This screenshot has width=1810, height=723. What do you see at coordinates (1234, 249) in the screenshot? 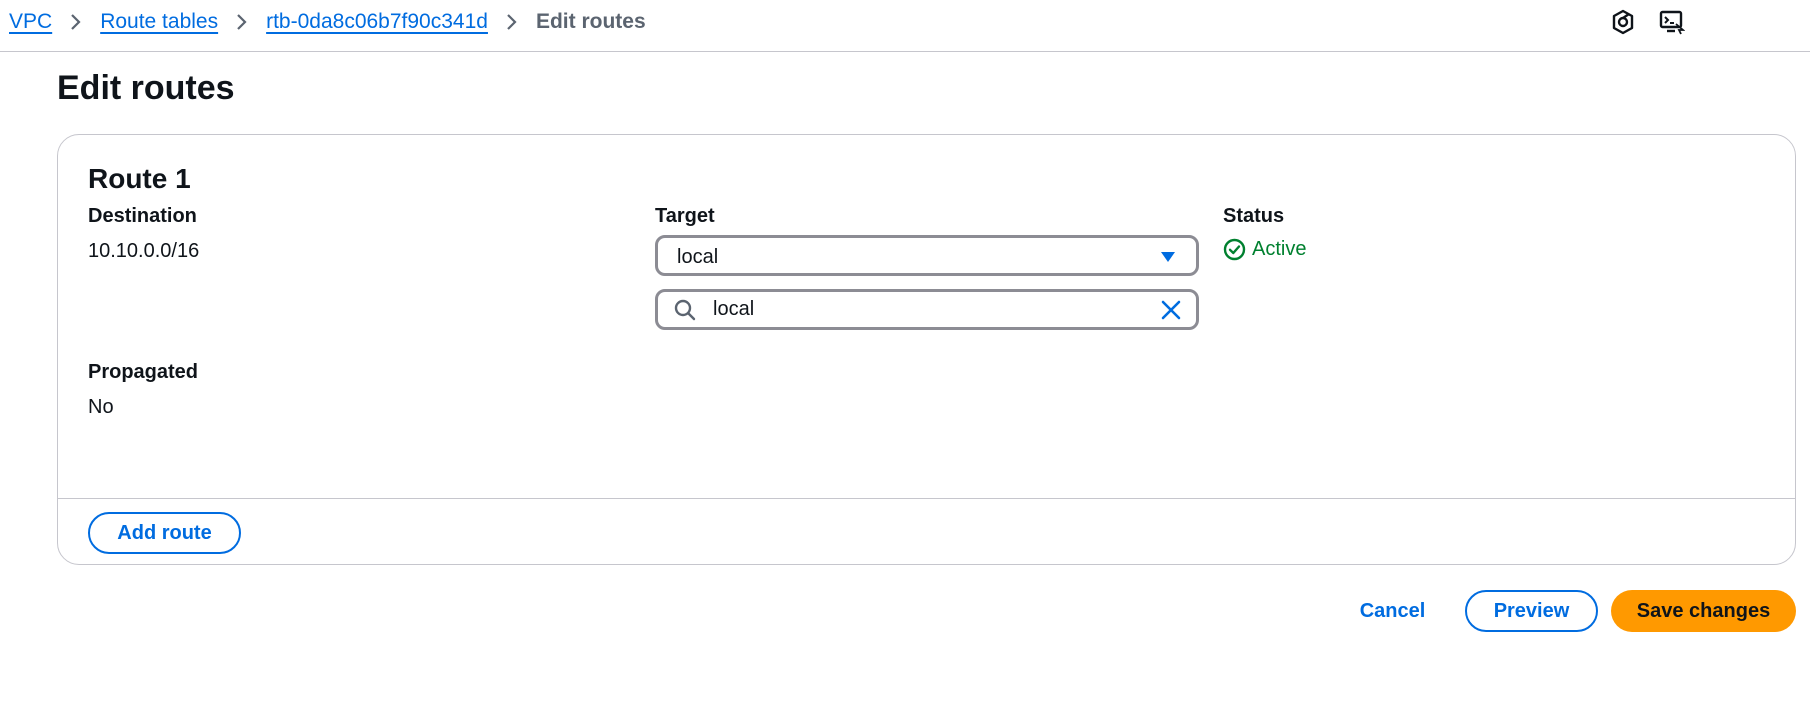
I see `check-circle-icon` at bounding box center [1234, 249].